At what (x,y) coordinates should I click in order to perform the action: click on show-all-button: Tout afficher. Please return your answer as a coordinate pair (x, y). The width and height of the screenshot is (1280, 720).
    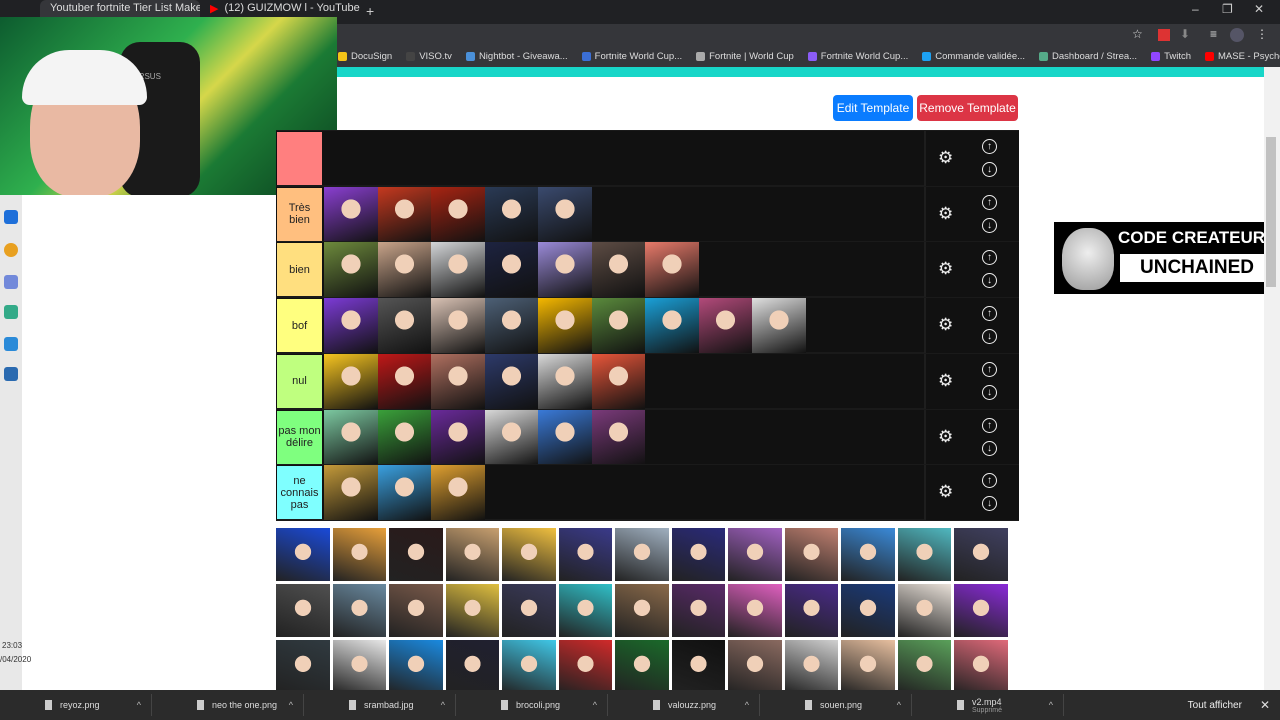
    Looking at the image, I should click on (1215, 705).